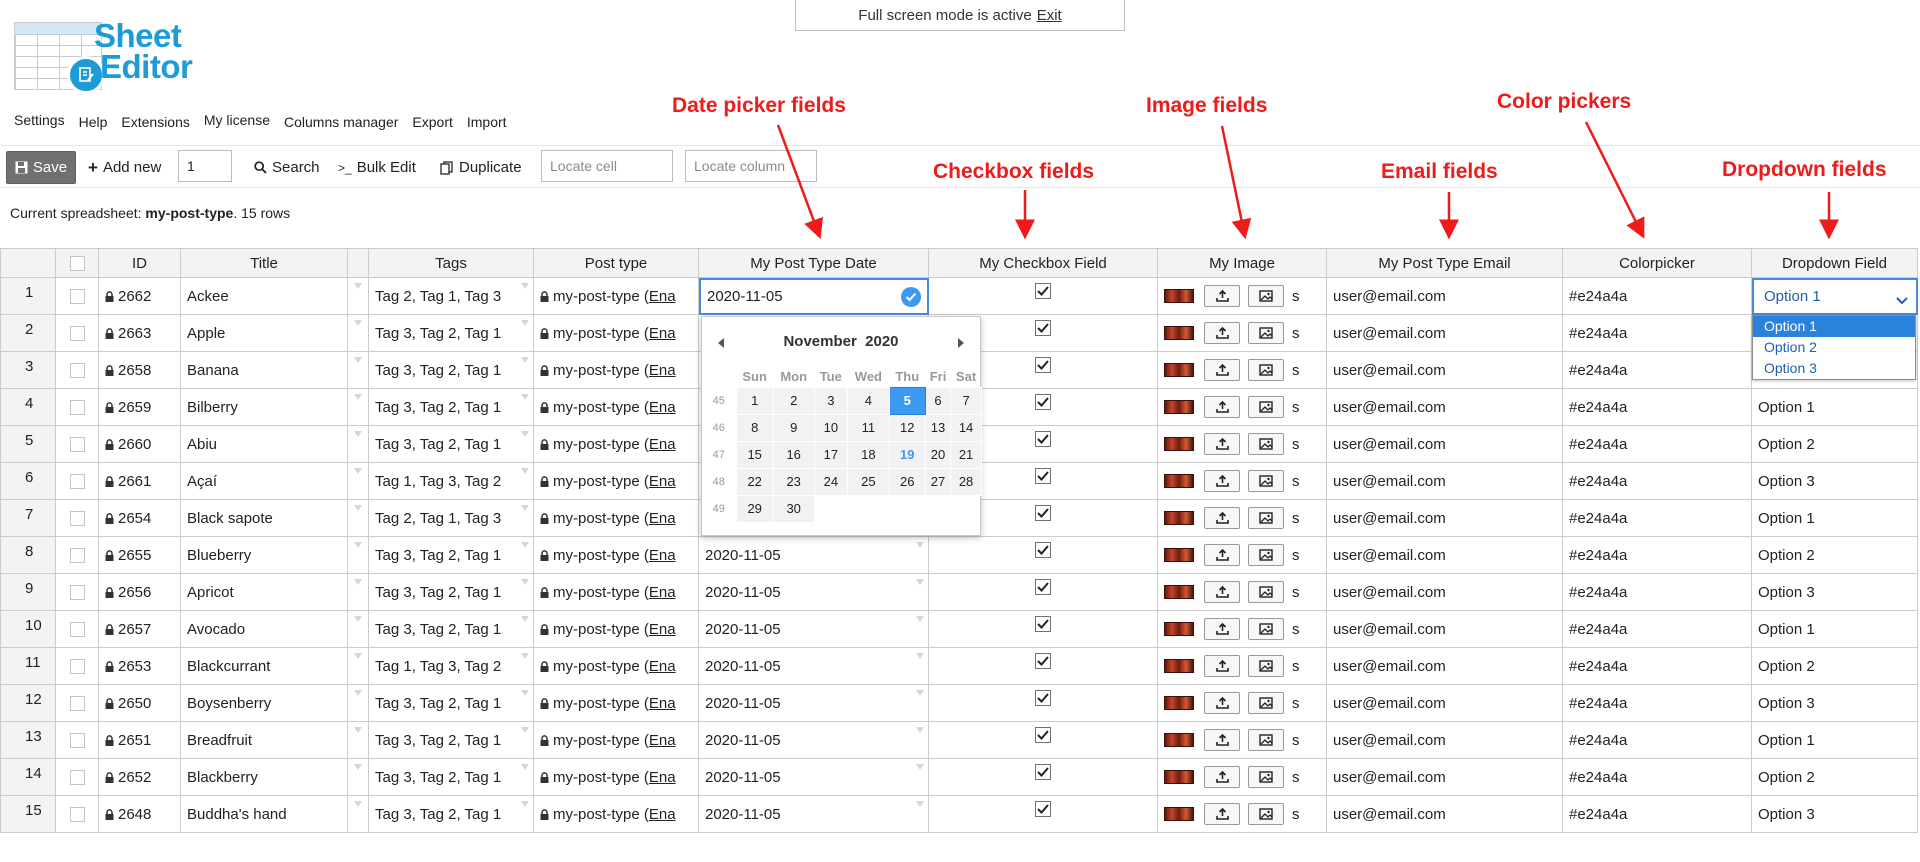  Describe the element at coordinates (39, 120) in the screenshot. I see `menu-settings: Settings` at that location.